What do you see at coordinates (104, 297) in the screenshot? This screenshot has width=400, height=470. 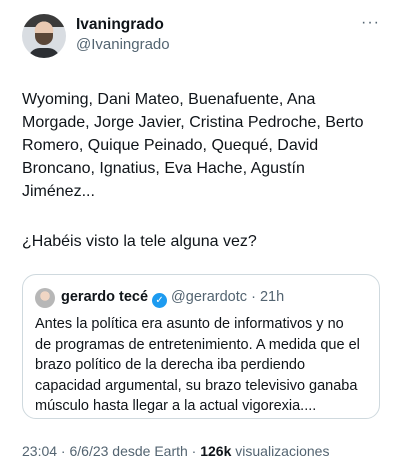 I see `quoted-author-name: gerardo tecé` at bounding box center [104, 297].